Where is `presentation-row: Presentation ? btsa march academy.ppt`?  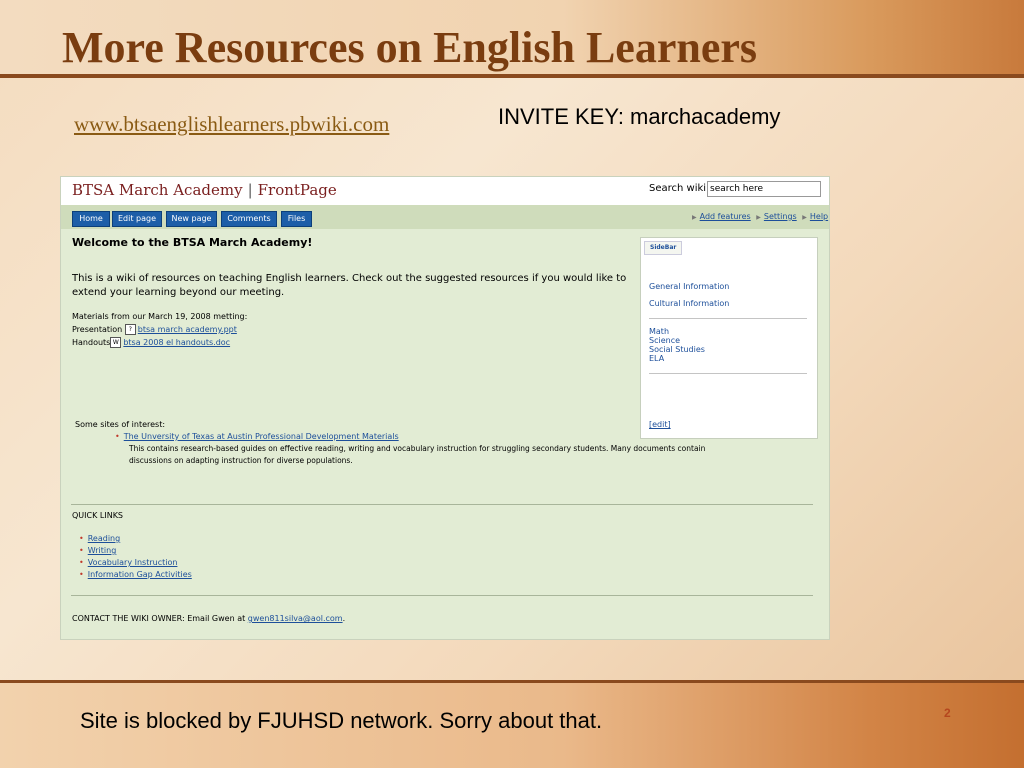
presentation-row: Presentation ? btsa march academy.ppt is located at coordinates (154, 329).